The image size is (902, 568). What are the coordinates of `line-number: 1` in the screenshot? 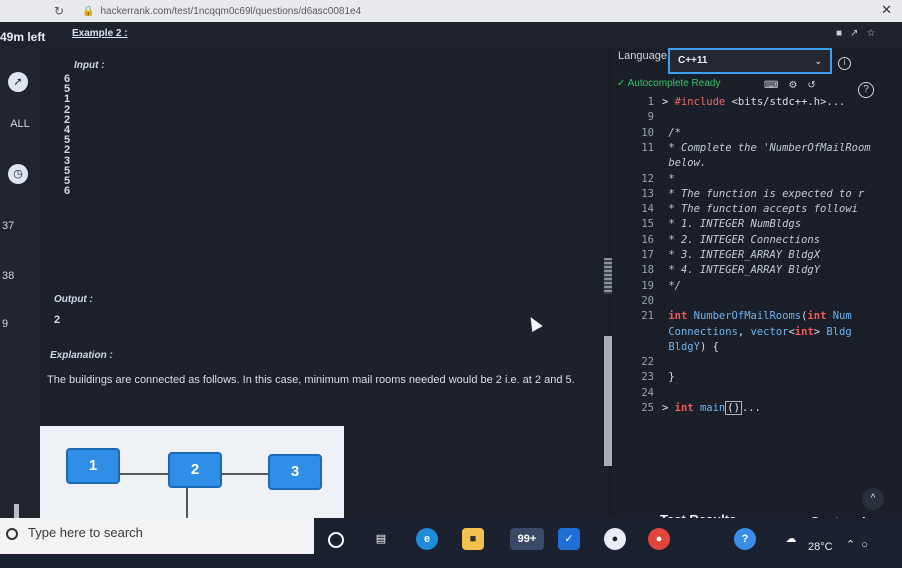 It's located at (650, 102).